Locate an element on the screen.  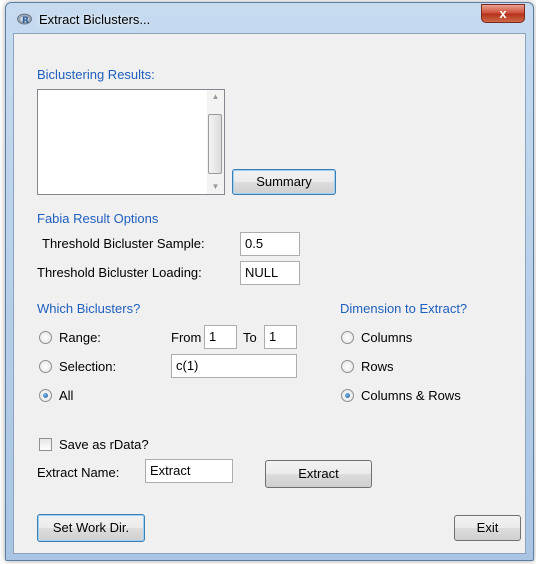
range-radio is located at coordinates (45, 337).